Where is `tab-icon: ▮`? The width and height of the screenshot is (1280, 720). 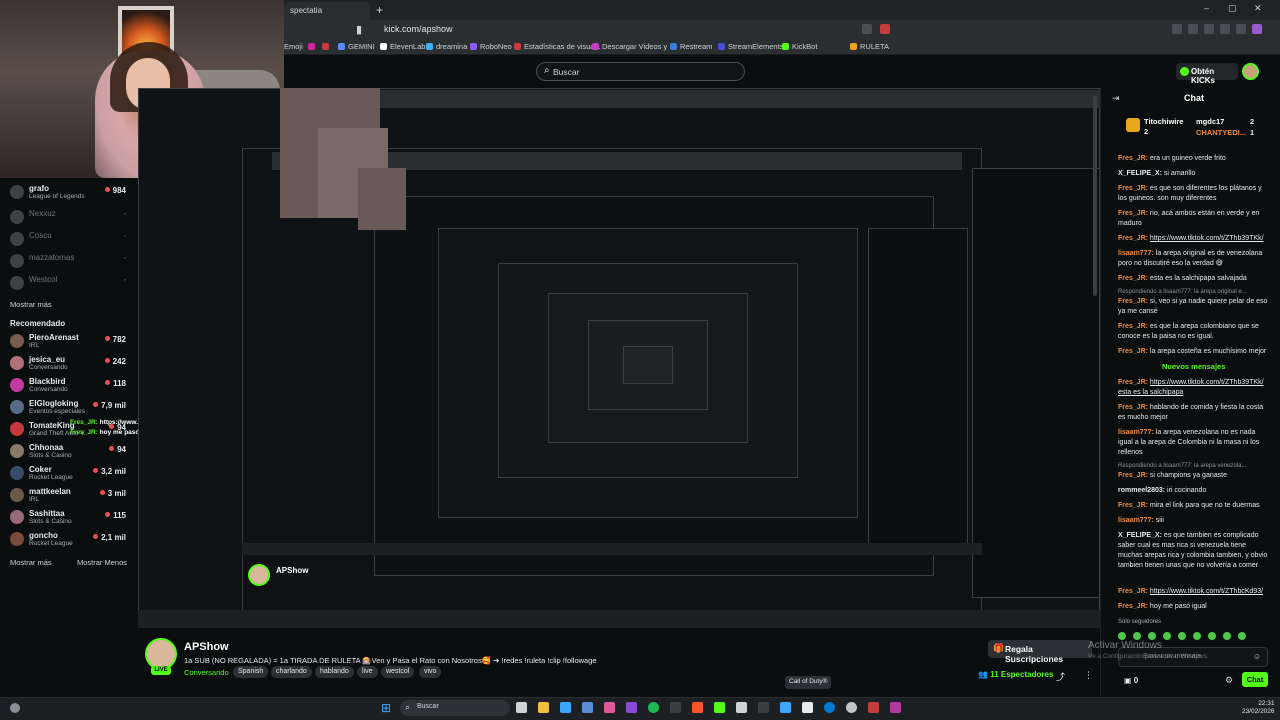
tab-icon: ▮ is located at coordinates (359, 29).